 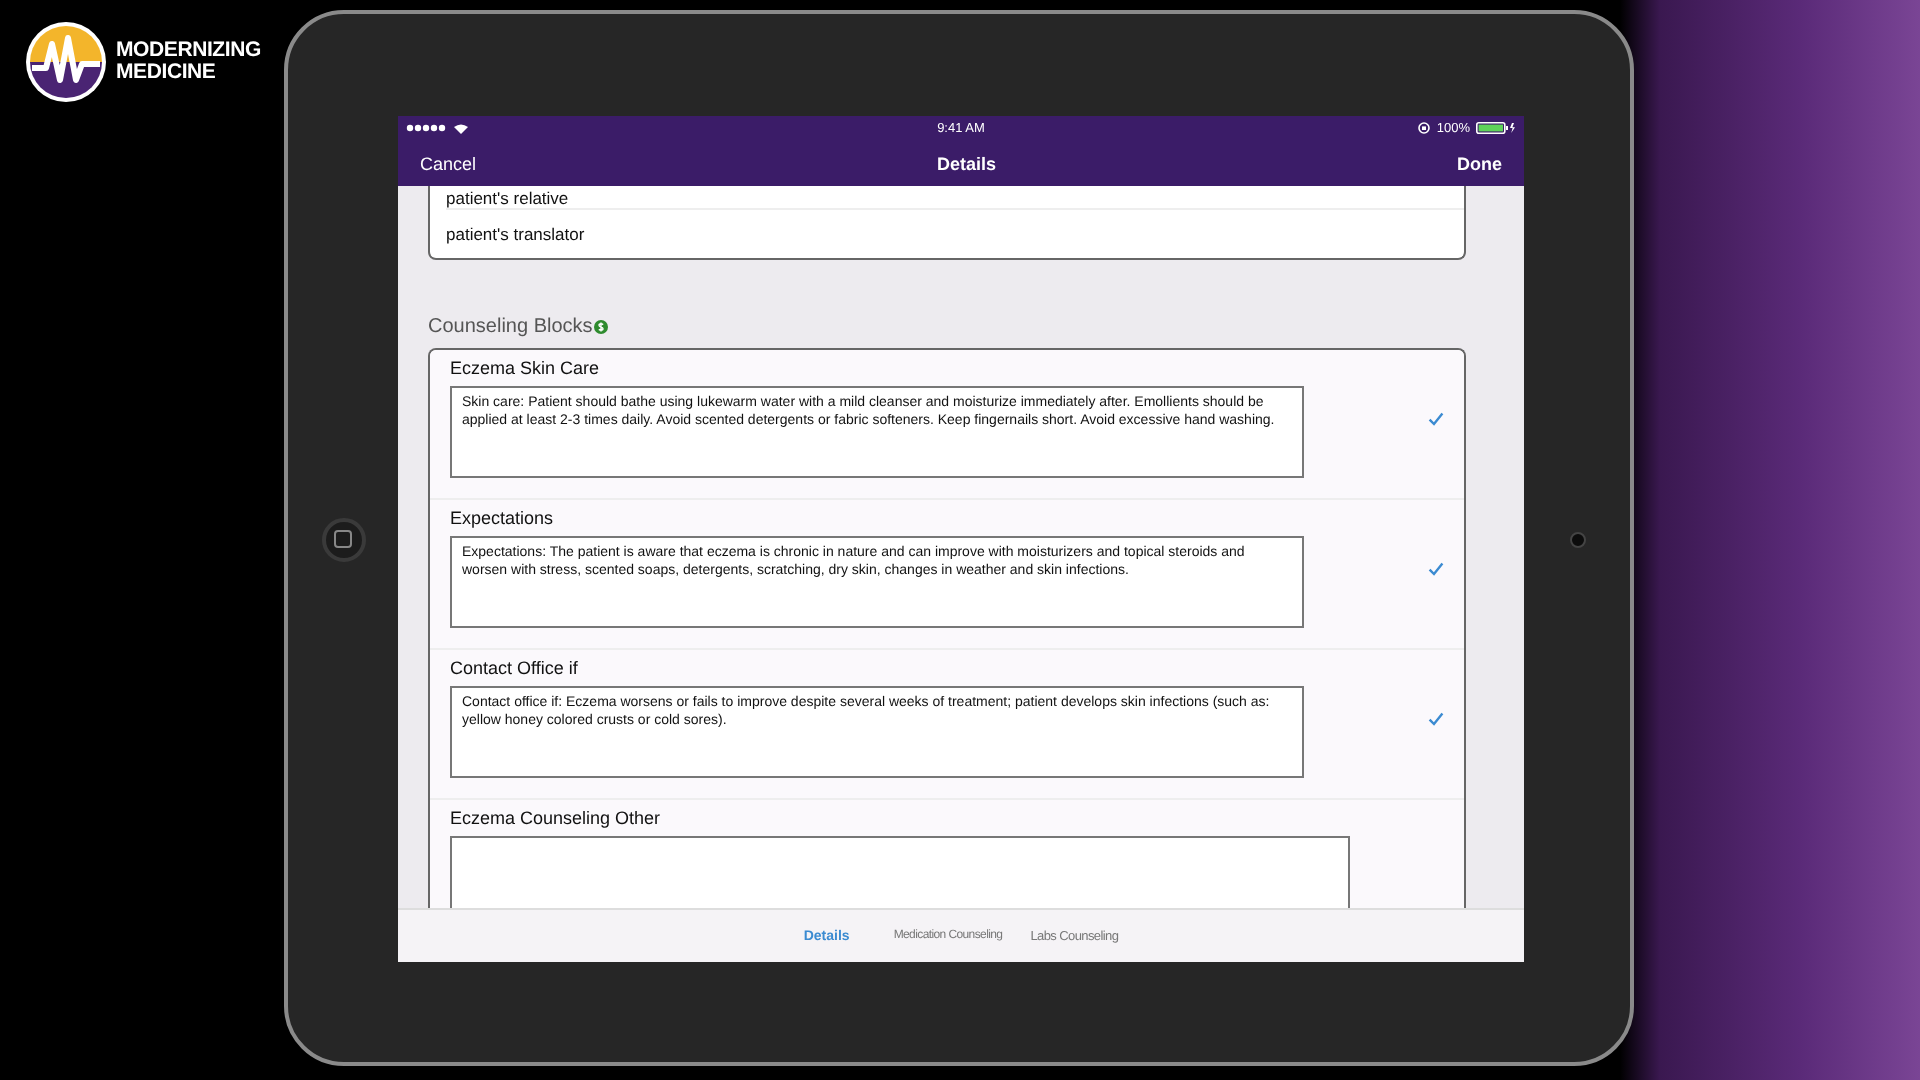 What do you see at coordinates (1479, 163) in the screenshot?
I see `done-button: Done` at bounding box center [1479, 163].